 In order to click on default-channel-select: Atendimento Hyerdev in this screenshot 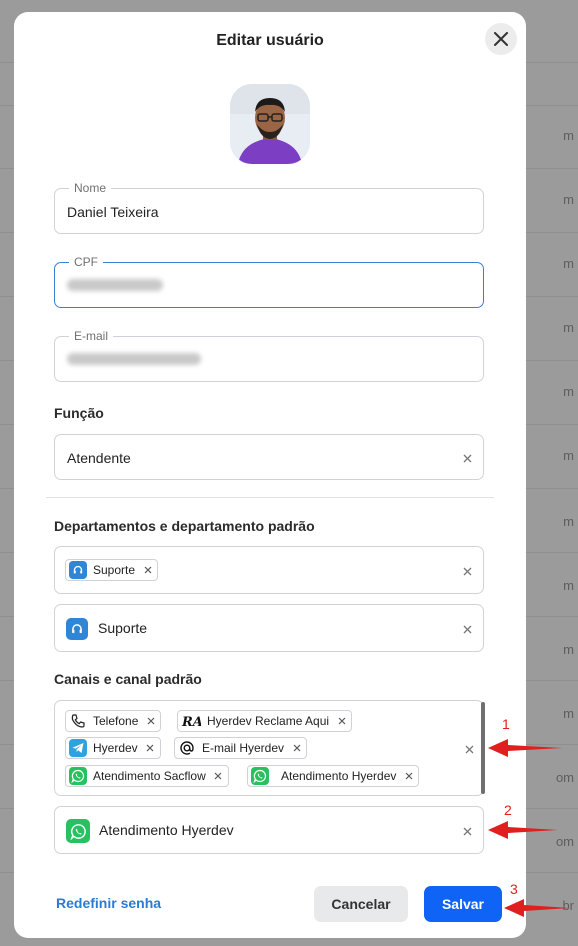, I will do `click(269, 830)`.